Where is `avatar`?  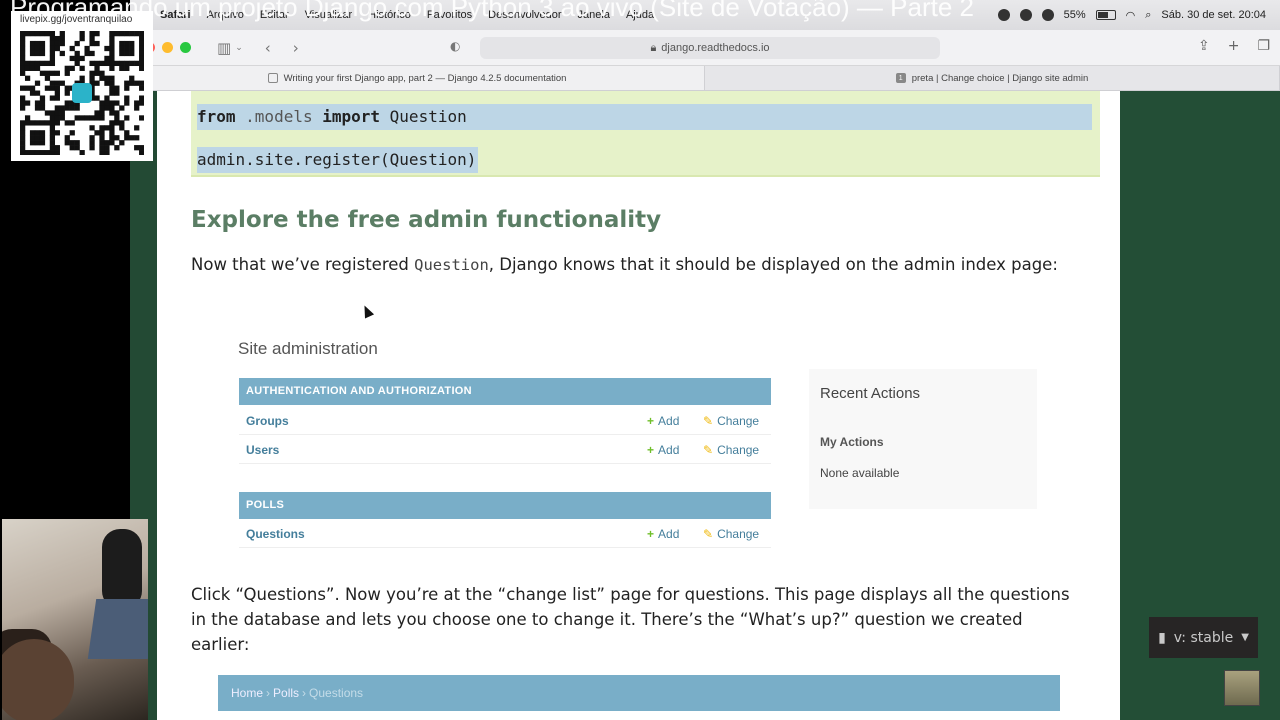
avatar is located at coordinates (1242, 688).